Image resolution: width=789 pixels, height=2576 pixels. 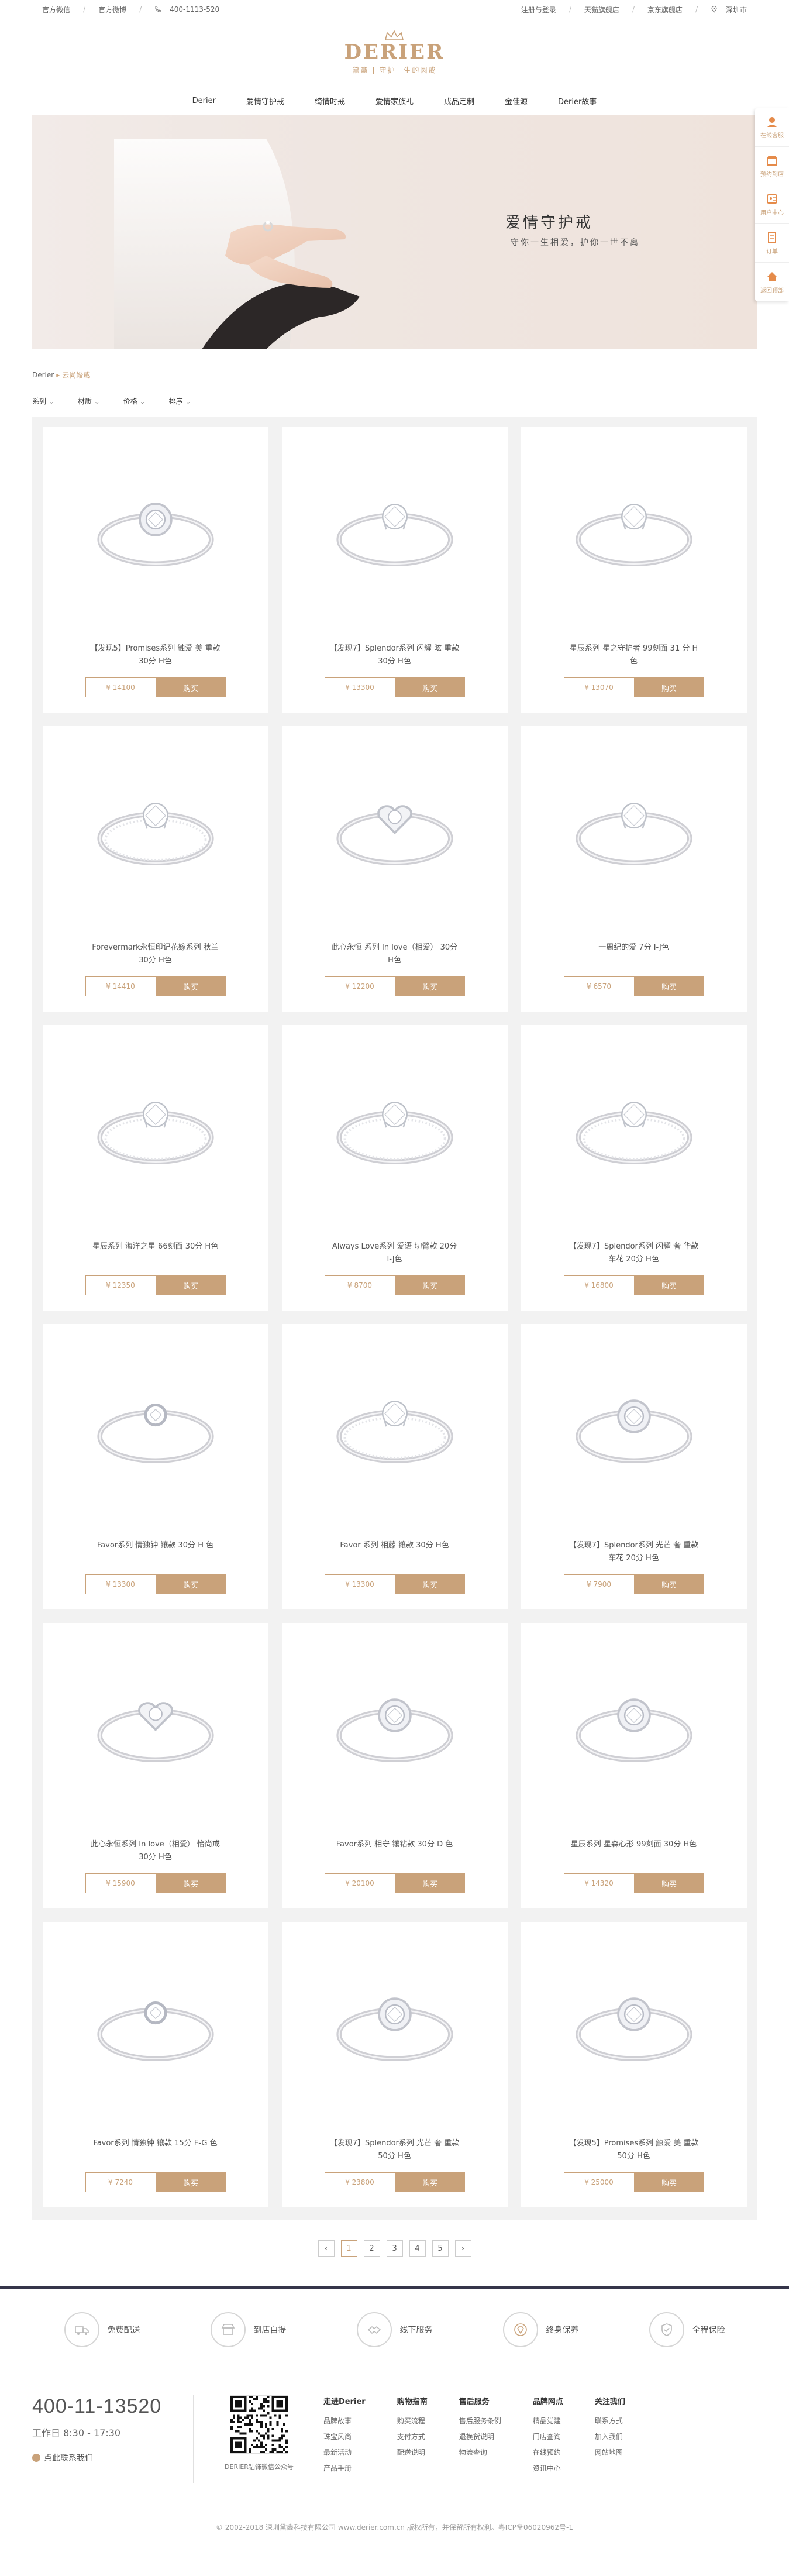 What do you see at coordinates (610, 2437) in the screenshot?
I see `footer-link: 加入我们` at bounding box center [610, 2437].